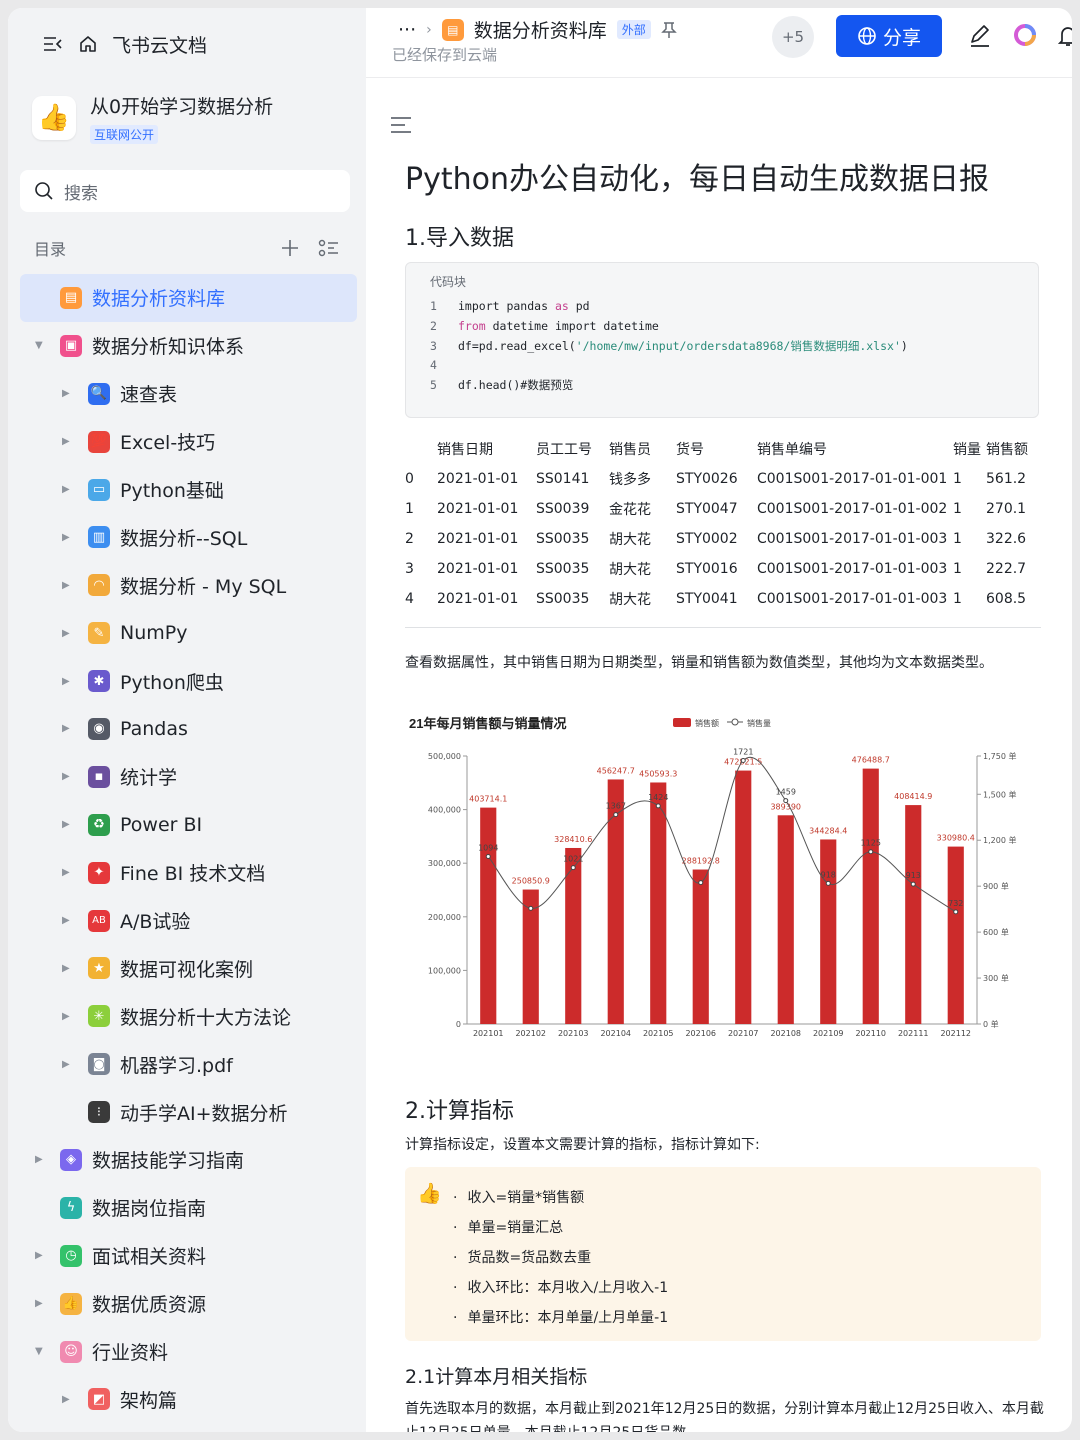 The width and height of the screenshot is (1080, 1440). What do you see at coordinates (564, 450) in the screenshot?
I see `column-header: 员工工号` at bounding box center [564, 450].